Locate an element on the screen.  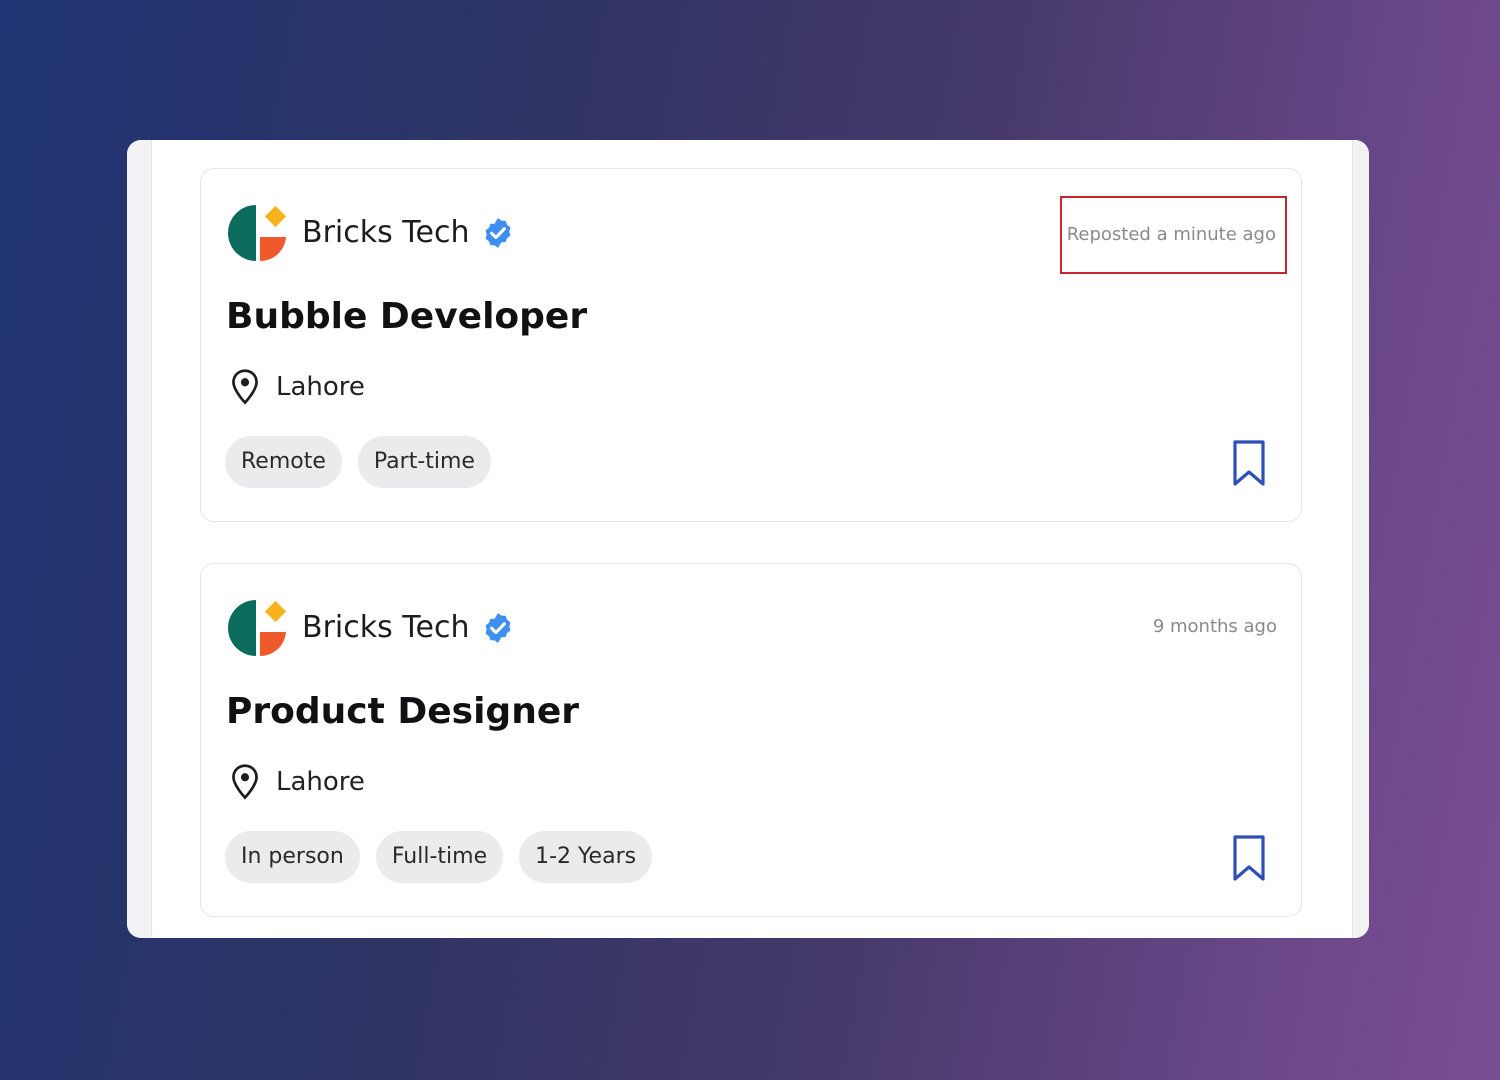
left-rail is located at coordinates (139, 539).